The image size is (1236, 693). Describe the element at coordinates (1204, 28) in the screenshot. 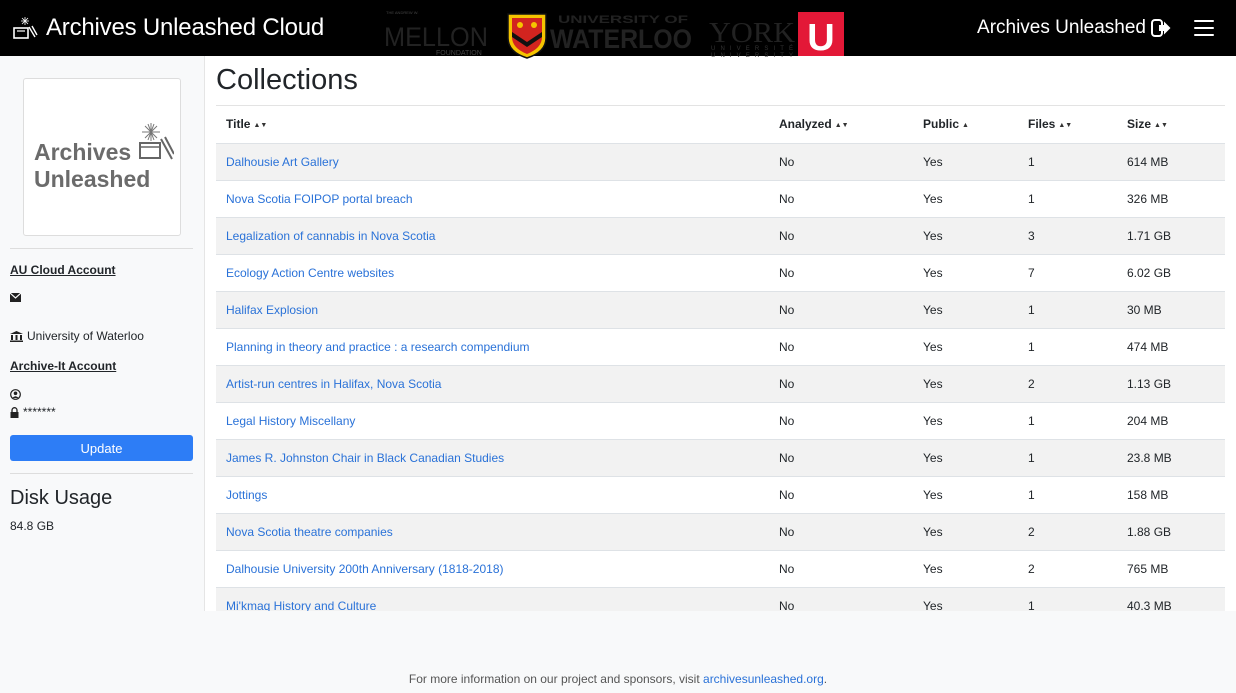

I see `menu-toggle-icon` at that location.